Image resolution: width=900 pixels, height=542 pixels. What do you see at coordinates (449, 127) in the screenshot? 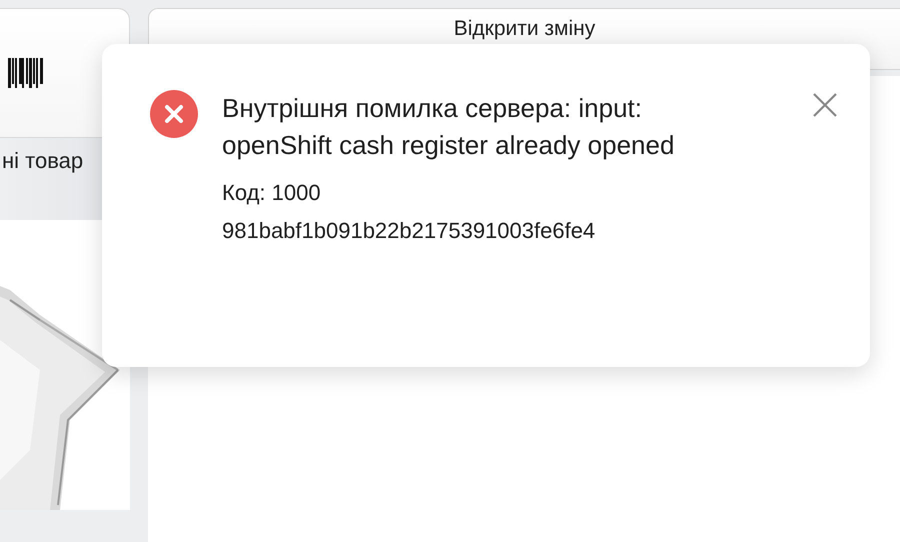
I see `error-message: Внутрішня помилка сервера: input: openShift cash register already opened` at bounding box center [449, 127].